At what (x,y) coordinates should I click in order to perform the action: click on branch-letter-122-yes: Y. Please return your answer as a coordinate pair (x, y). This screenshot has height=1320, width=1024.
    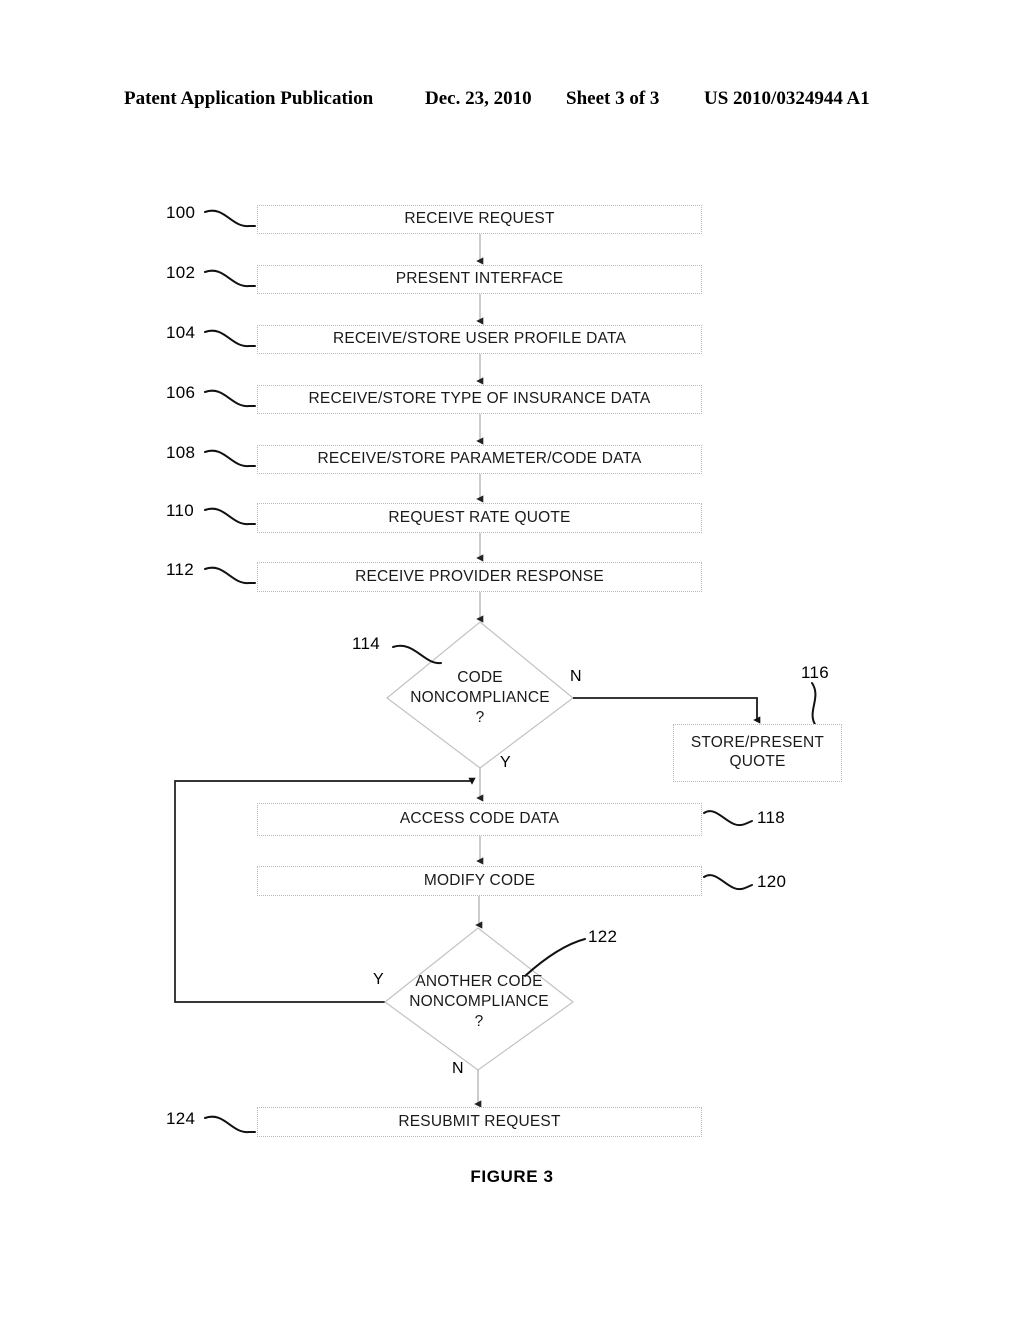
    Looking at the image, I should click on (378, 979).